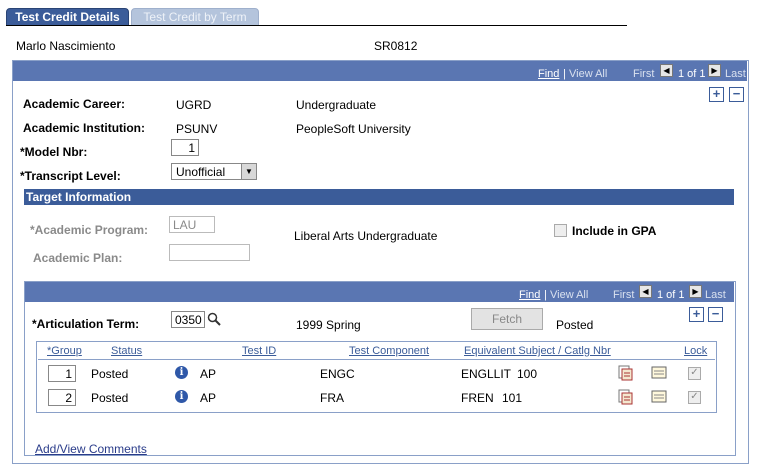 This screenshot has width=759, height=470. I want to click on row-test-component: FRA, so click(332, 398).